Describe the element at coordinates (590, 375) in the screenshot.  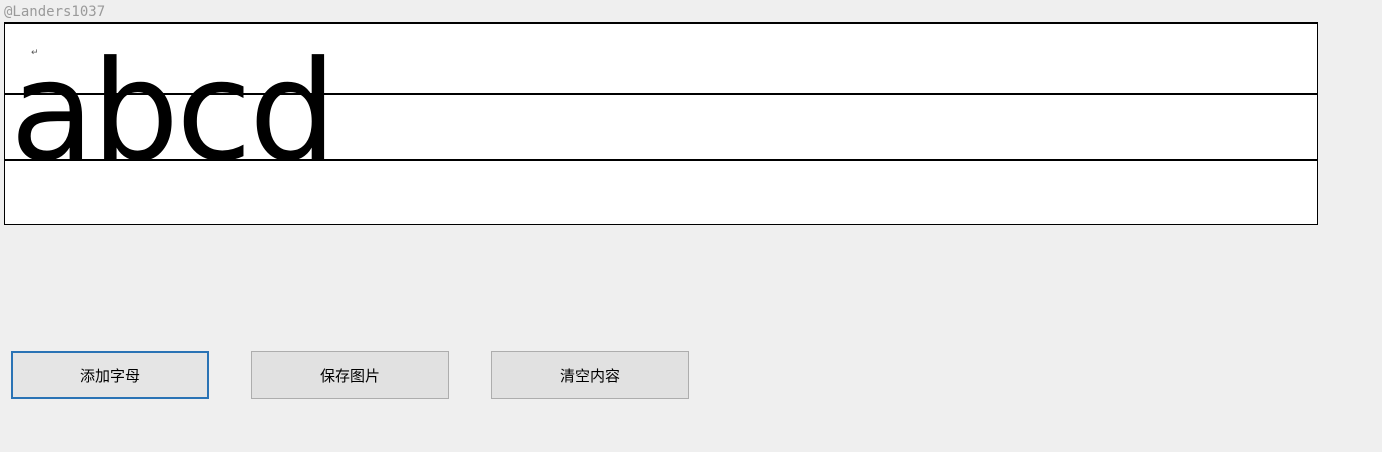
I see `clear-content-button: 清空内容` at that location.